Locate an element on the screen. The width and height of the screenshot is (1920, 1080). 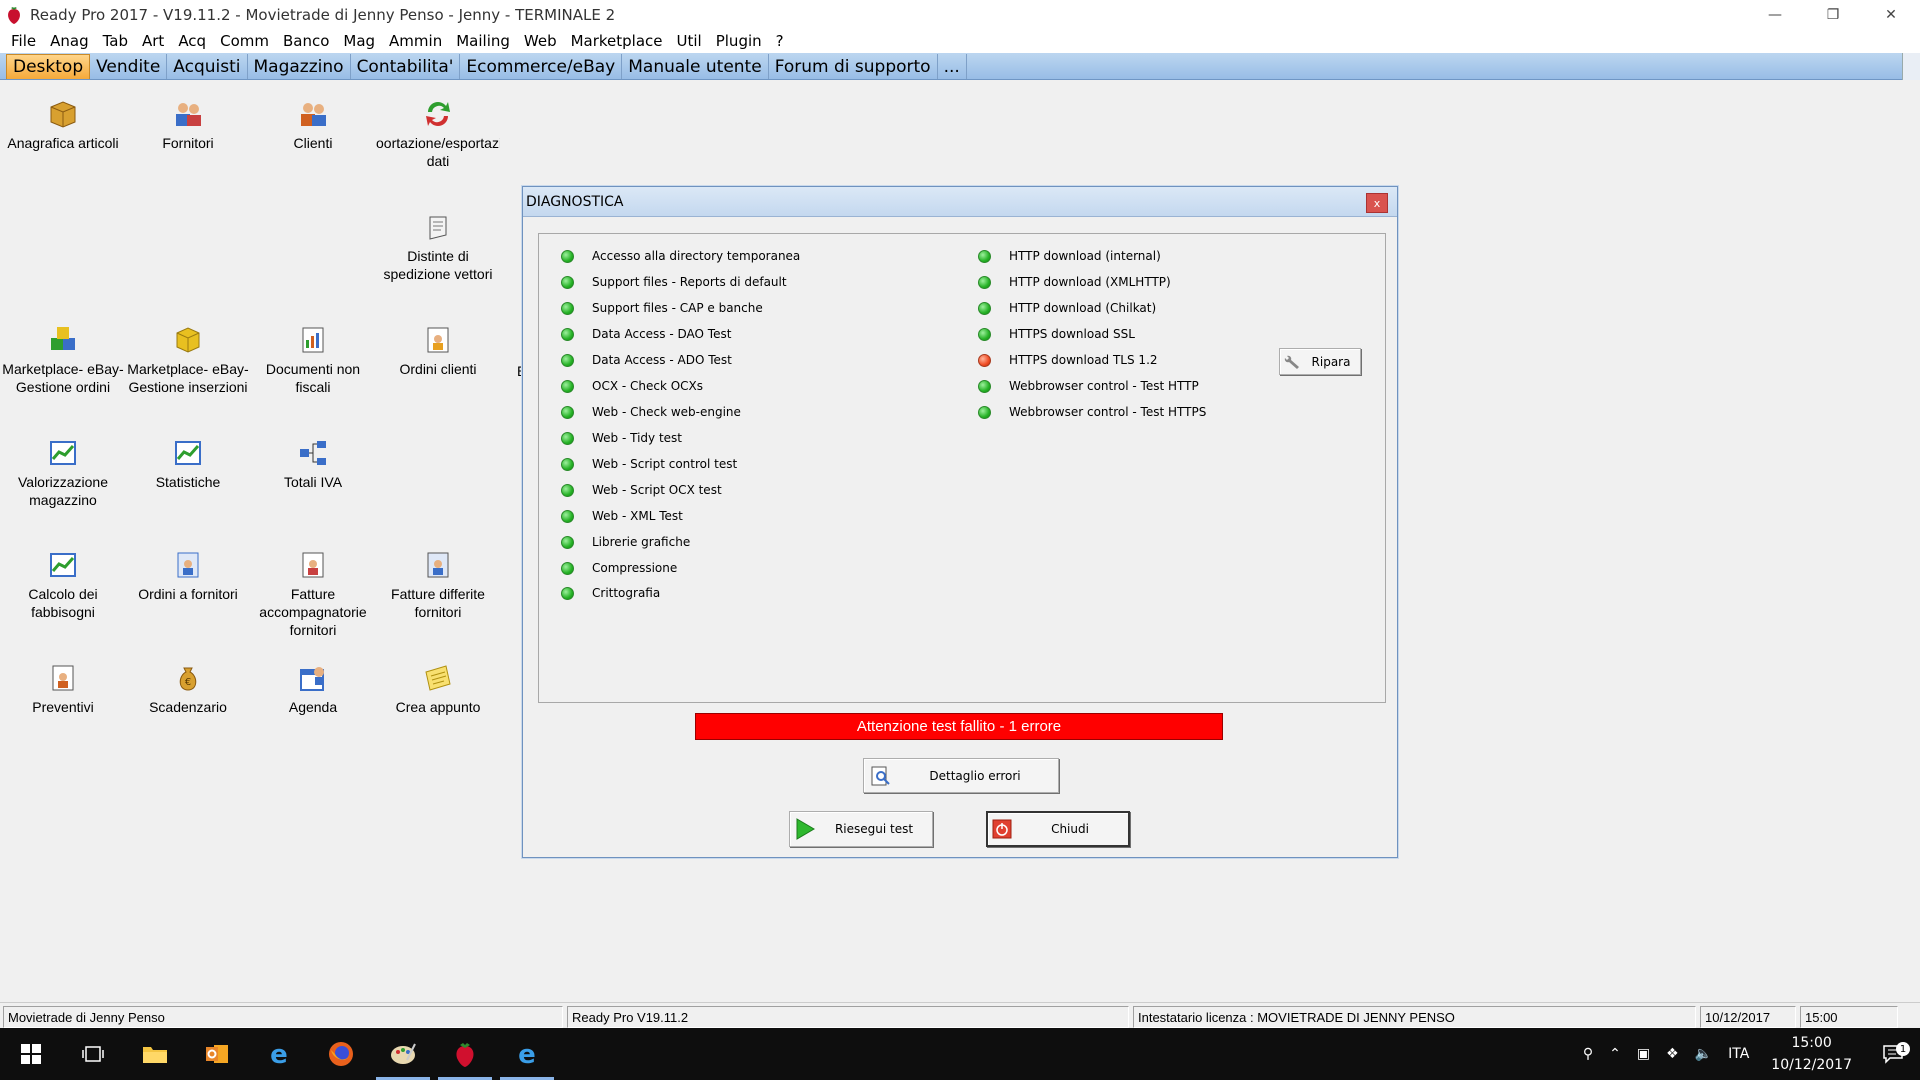
tab-forum: Forum di supporto is located at coordinates (853, 66).